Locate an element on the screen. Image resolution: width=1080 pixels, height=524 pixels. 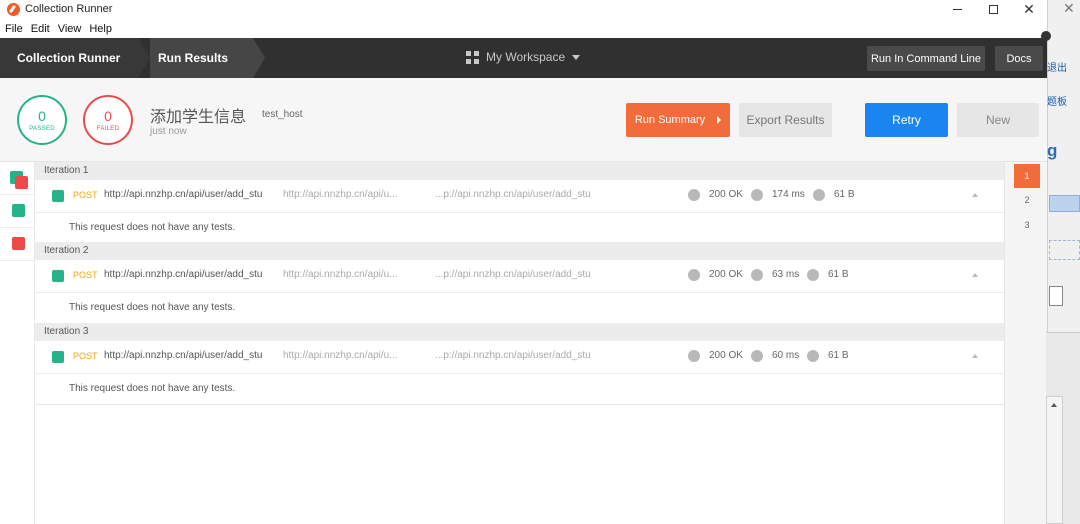
passed-count: 0 is located at coordinates (42, 116).